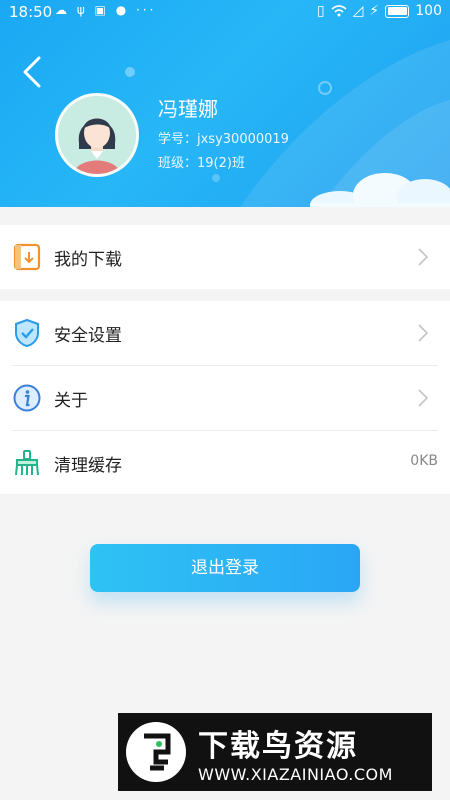  What do you see at coordinates (71, 401) in the screenshot?
I see `about-label: 关于` at bounding box center [71, 401].